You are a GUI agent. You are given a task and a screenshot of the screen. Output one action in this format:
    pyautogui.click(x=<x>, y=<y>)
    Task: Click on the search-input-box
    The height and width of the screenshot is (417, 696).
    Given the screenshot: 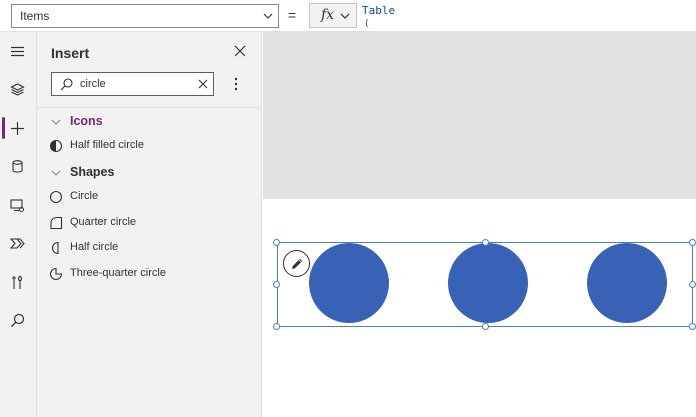 What is the action you would take?
    pyautogui.click(x=132, y=84)
    